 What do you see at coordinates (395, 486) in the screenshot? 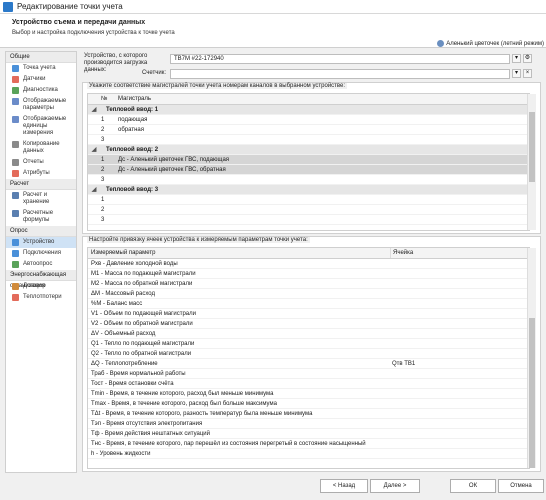
I see `next-button: Далее >` at bounding box center [395, 486].